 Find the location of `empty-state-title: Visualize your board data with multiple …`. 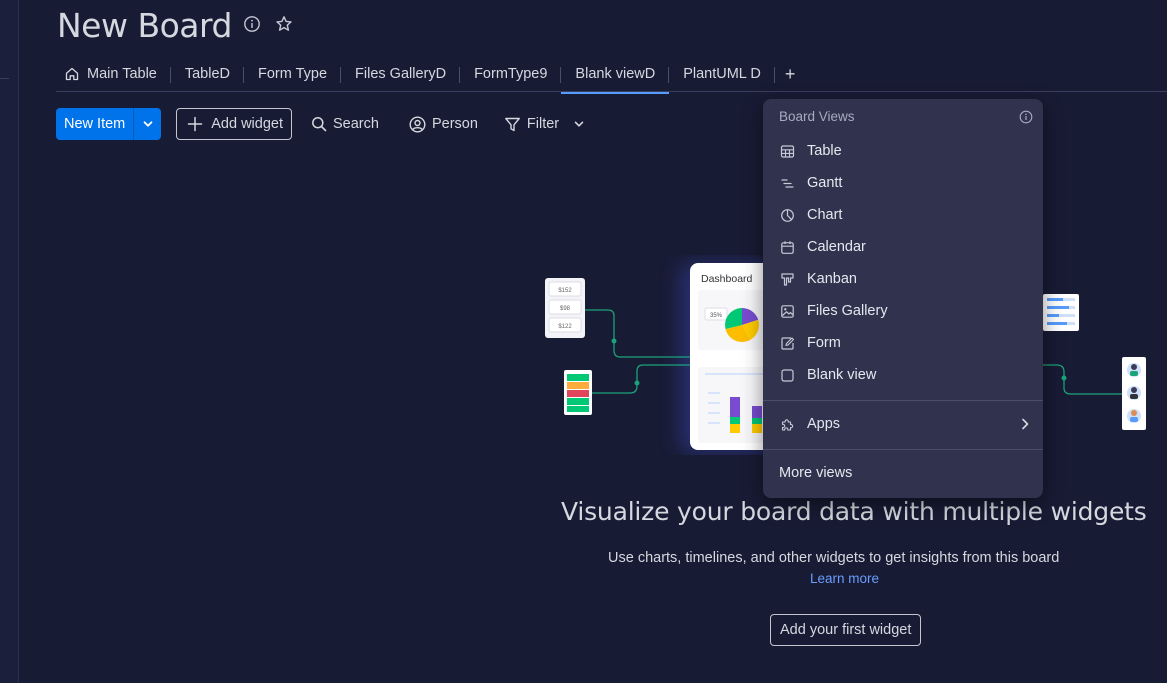

empty-state-title: Visualize your board data with multiple … is located at coordinates (854, 511).